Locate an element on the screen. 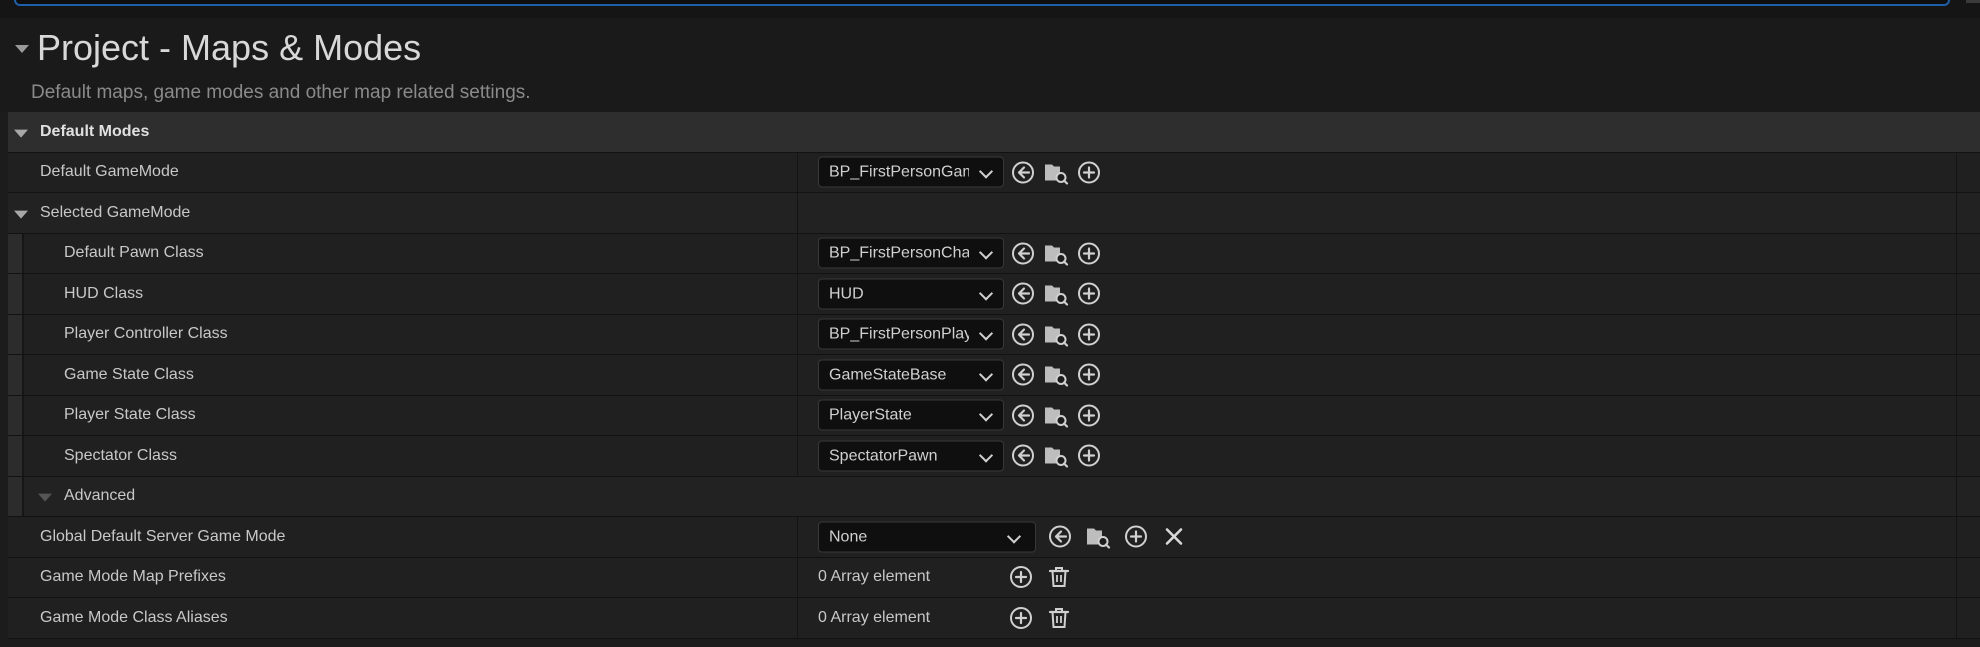  combo-value: PlayerState is located at coordinates (870, 415).